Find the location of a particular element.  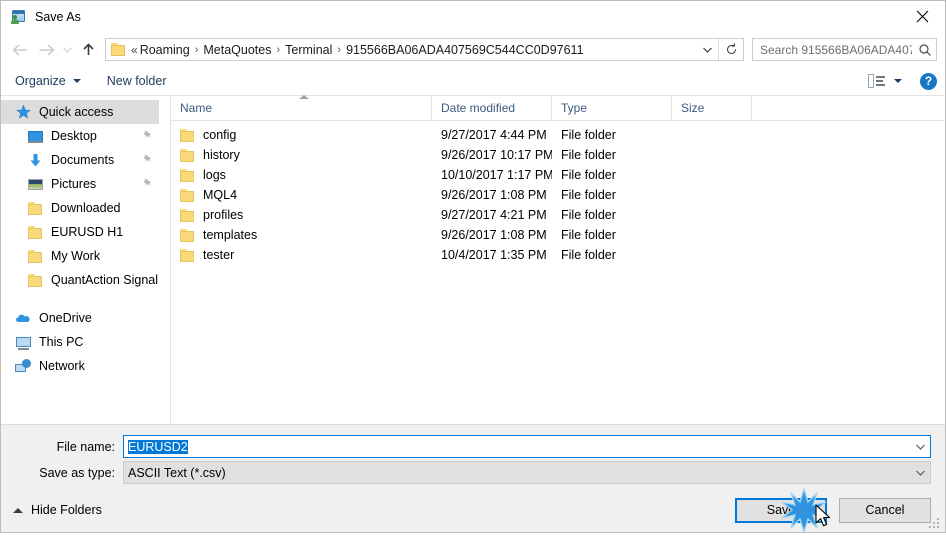

file-name-label: File name: is located at coordinates (85, 446).